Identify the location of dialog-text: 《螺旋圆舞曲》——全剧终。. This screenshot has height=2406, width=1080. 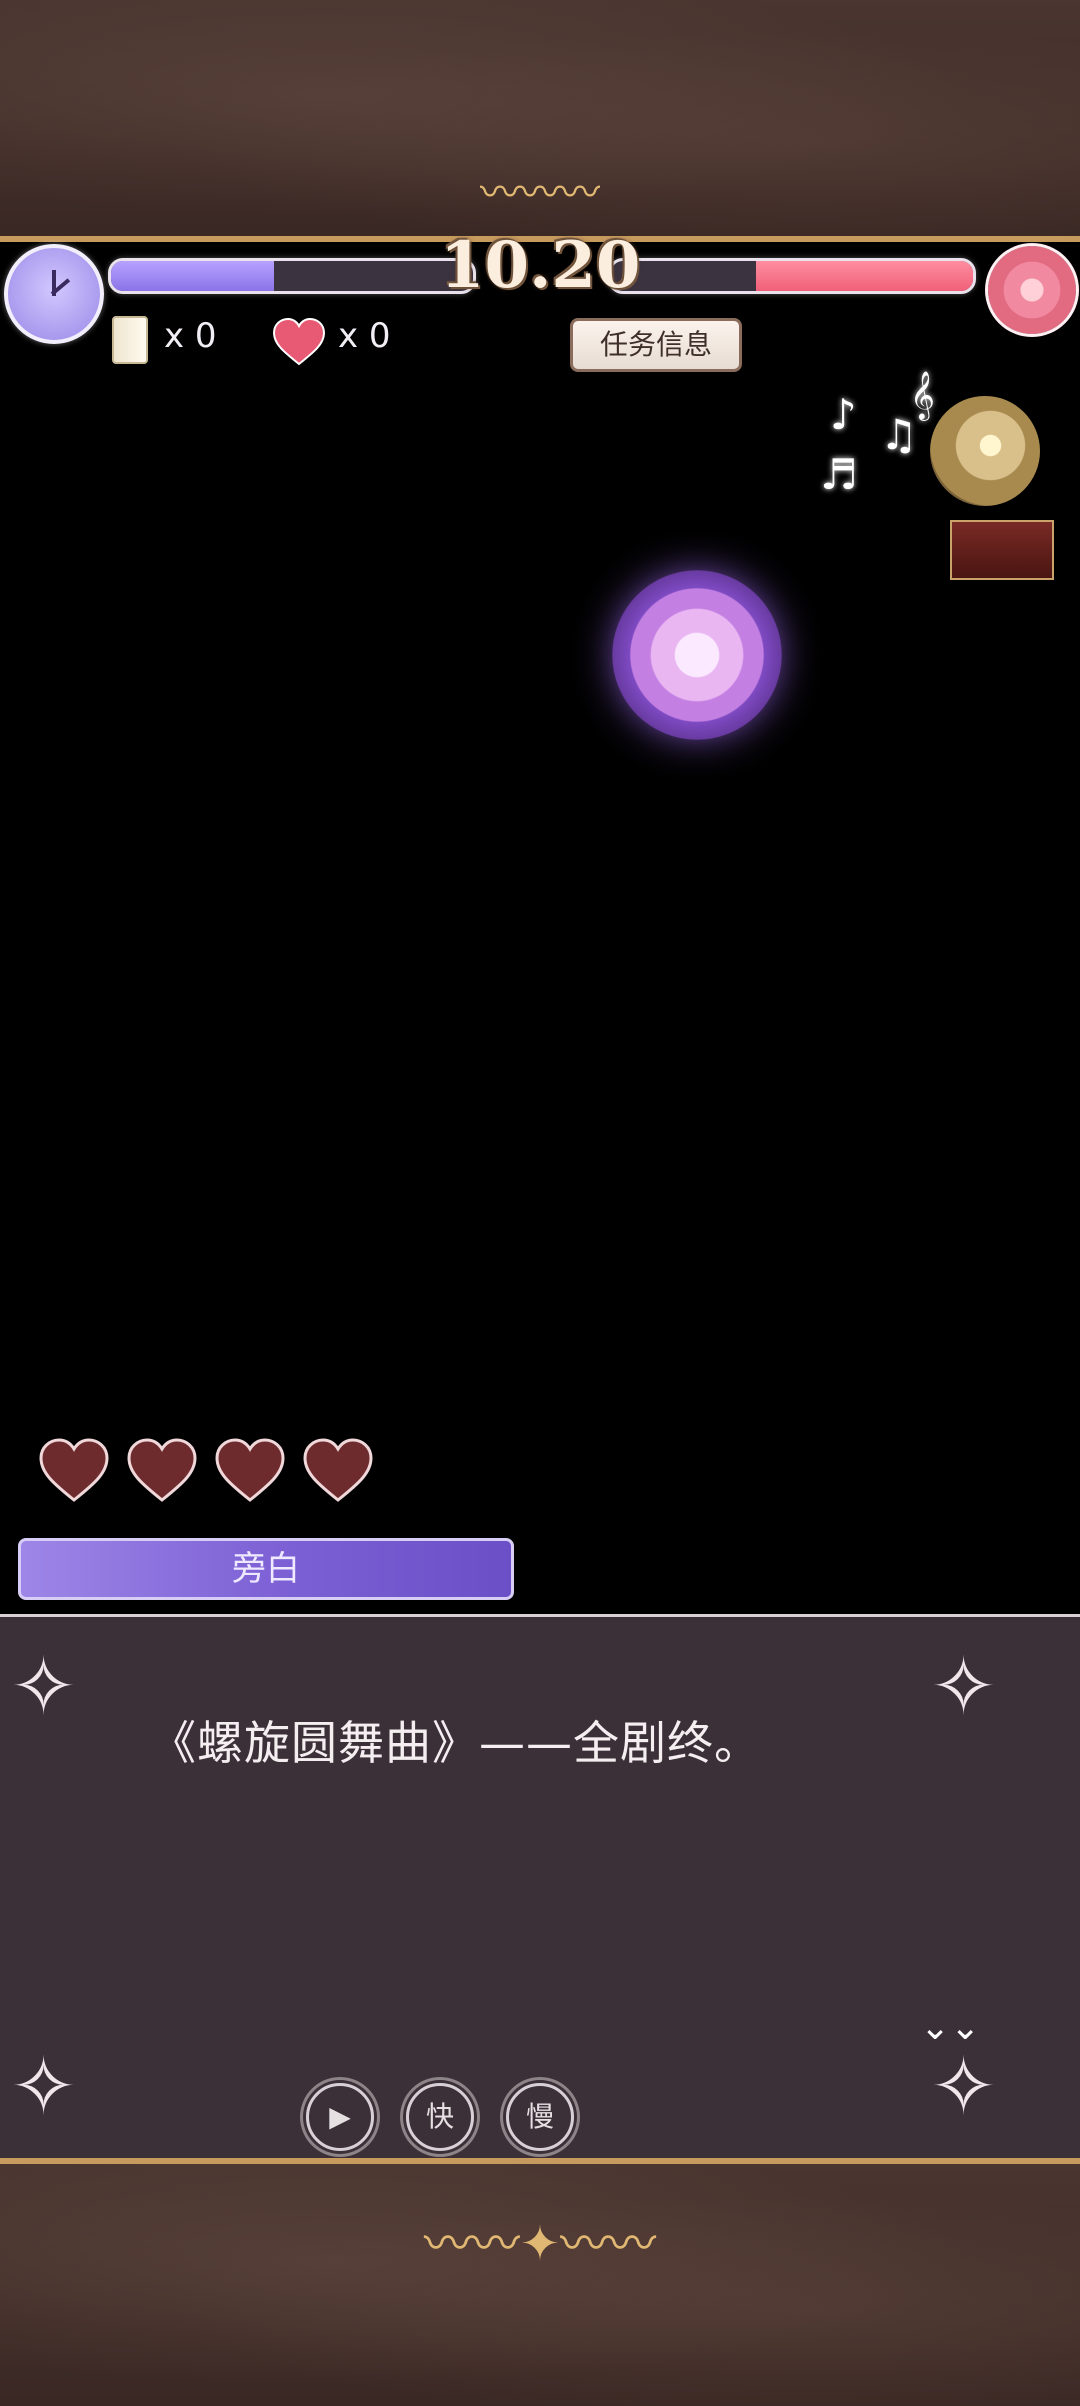
(455, 1743).